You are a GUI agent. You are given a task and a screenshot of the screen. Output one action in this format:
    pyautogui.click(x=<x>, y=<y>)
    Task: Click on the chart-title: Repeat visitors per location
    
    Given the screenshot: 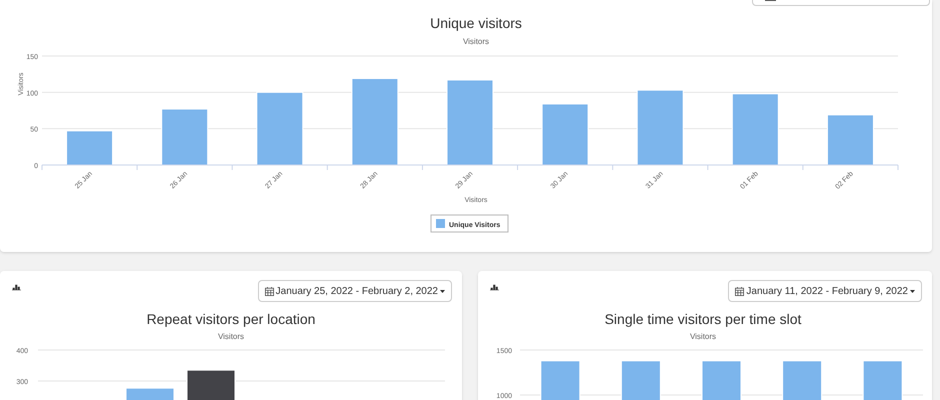 What is the action you would take?
    pyautogui.click(x=231, y=319)
    